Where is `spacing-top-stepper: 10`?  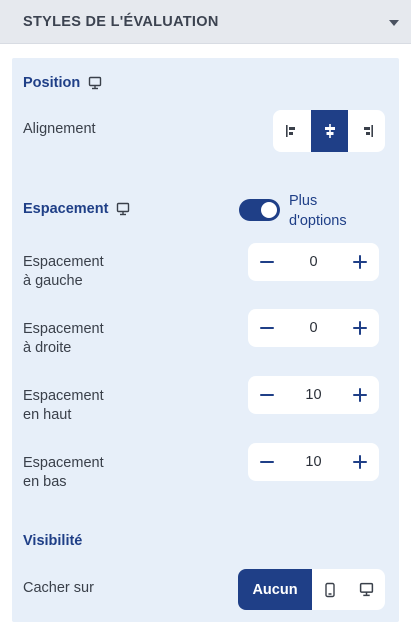 spacing-top-stepper: 10 is located at coordinates (313, 395).